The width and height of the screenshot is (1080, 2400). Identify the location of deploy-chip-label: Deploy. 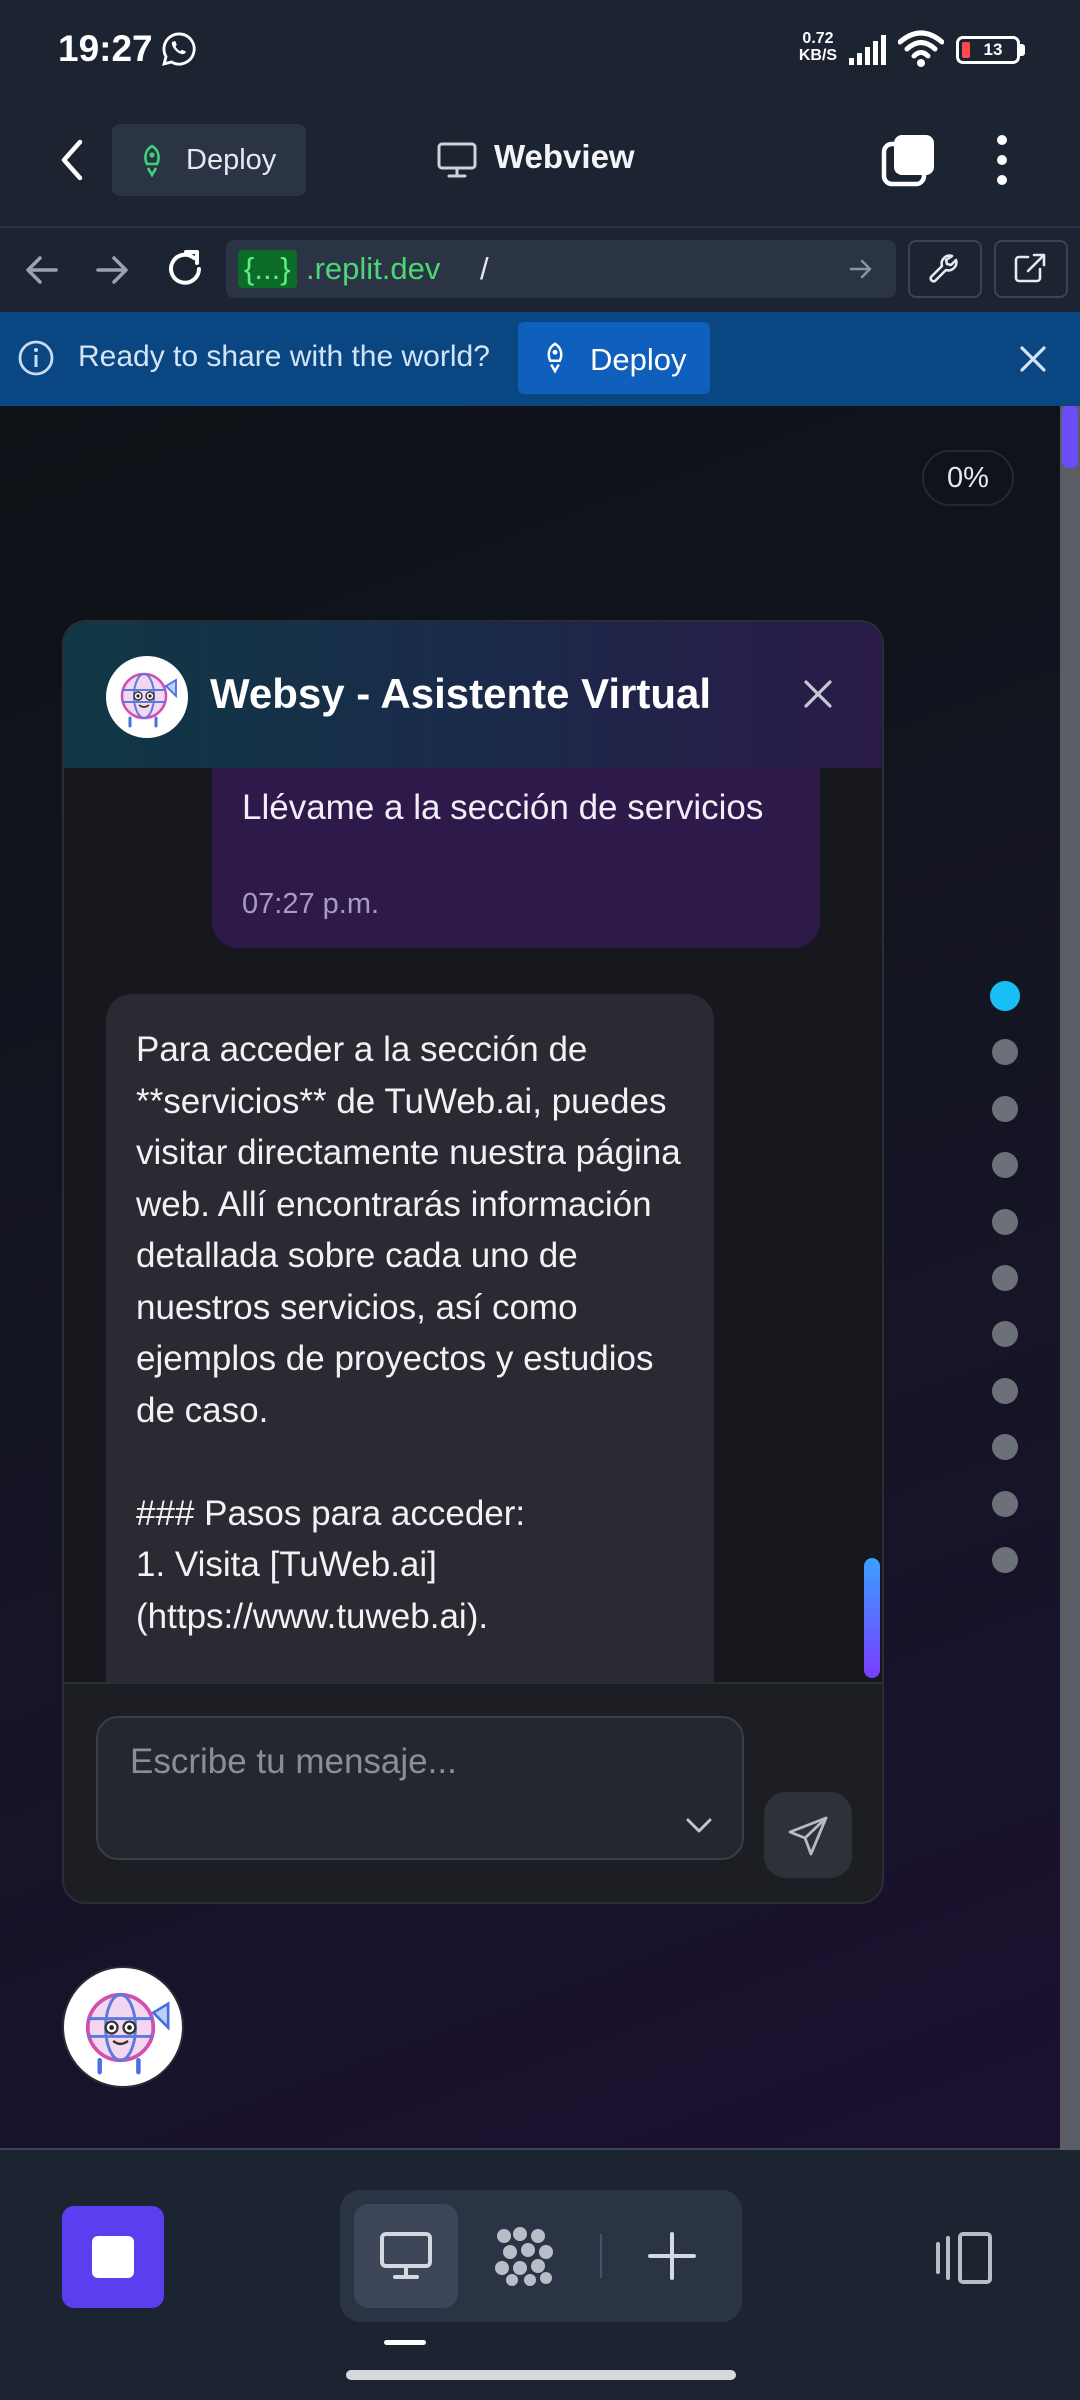
(231, 160).